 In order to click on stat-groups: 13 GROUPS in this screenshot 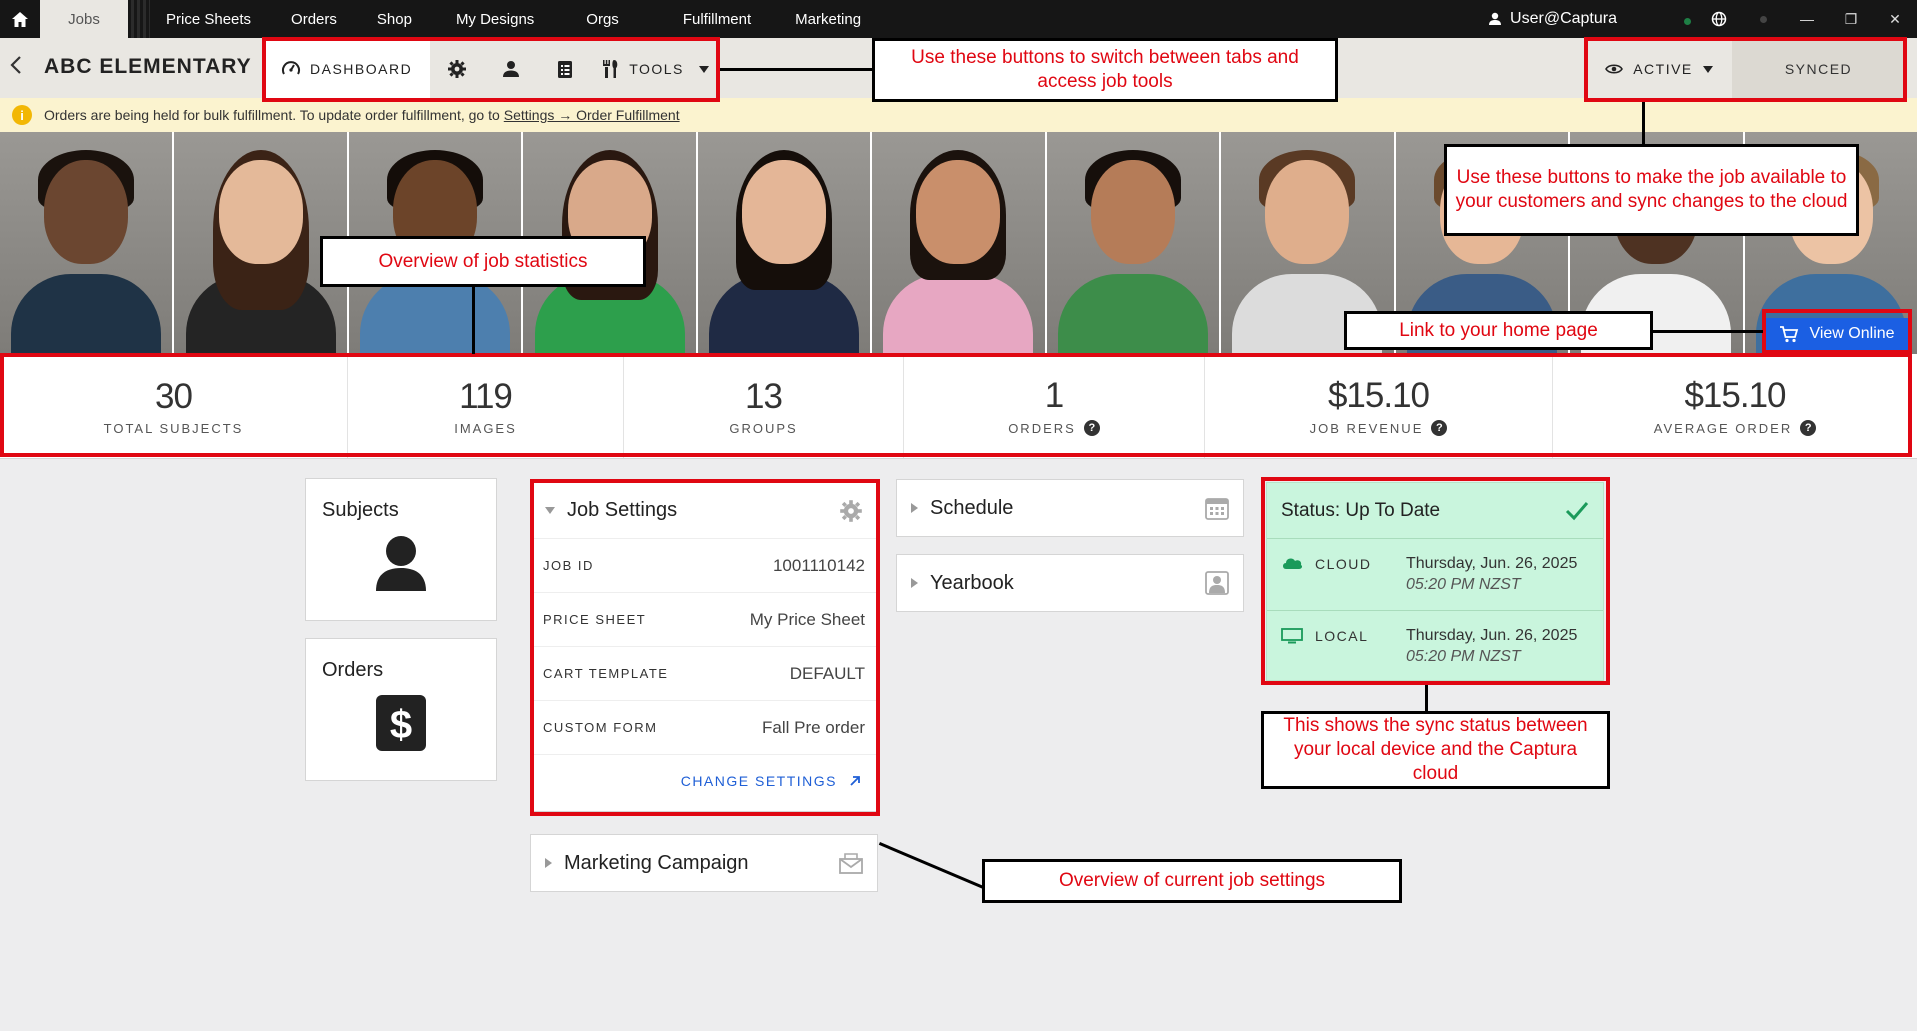, I will do `click(764, 406)`.